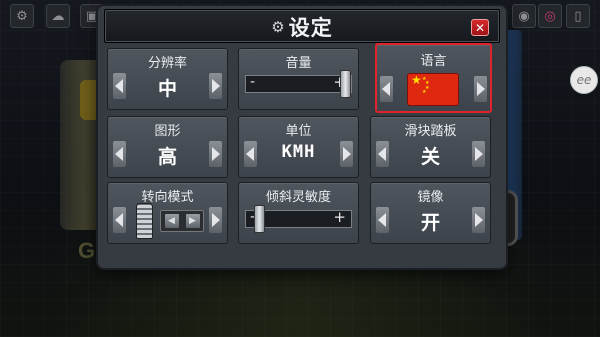 The image size is (600, 337). I want to click on mirror-label: 镜像, so click(430, 197).